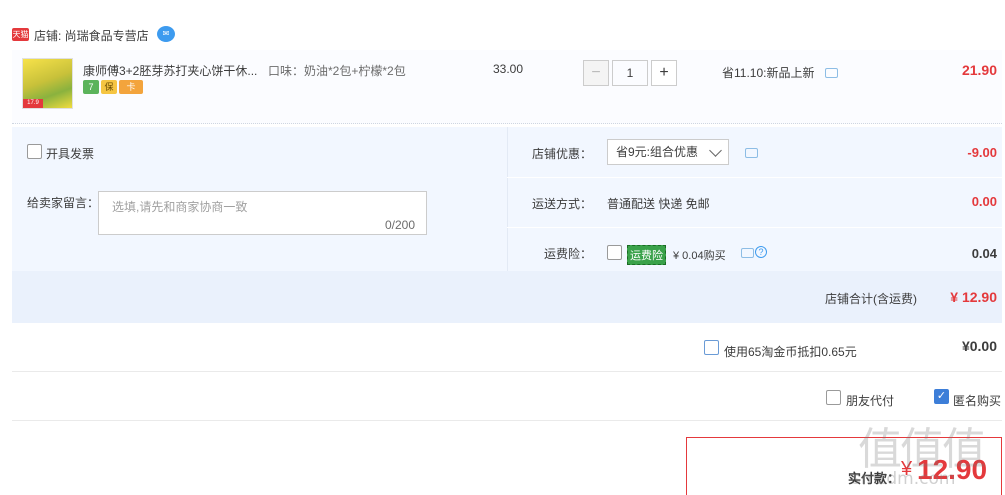 The width and height of the screenshot is (1005, 495). Describe the element at coordinates (982, 152) in the screenshot. I see `shop-promo-amount: -9.00` at that location.